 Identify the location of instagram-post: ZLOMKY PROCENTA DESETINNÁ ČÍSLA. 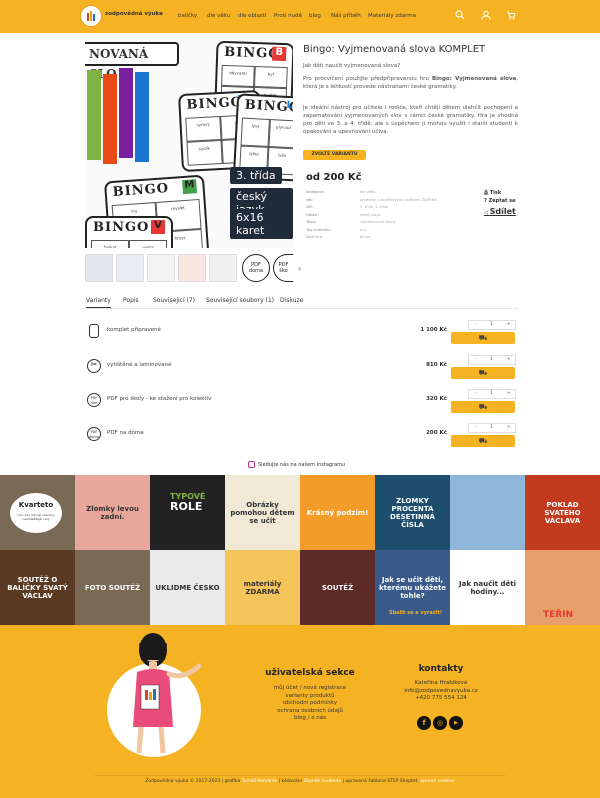
(412, 512).